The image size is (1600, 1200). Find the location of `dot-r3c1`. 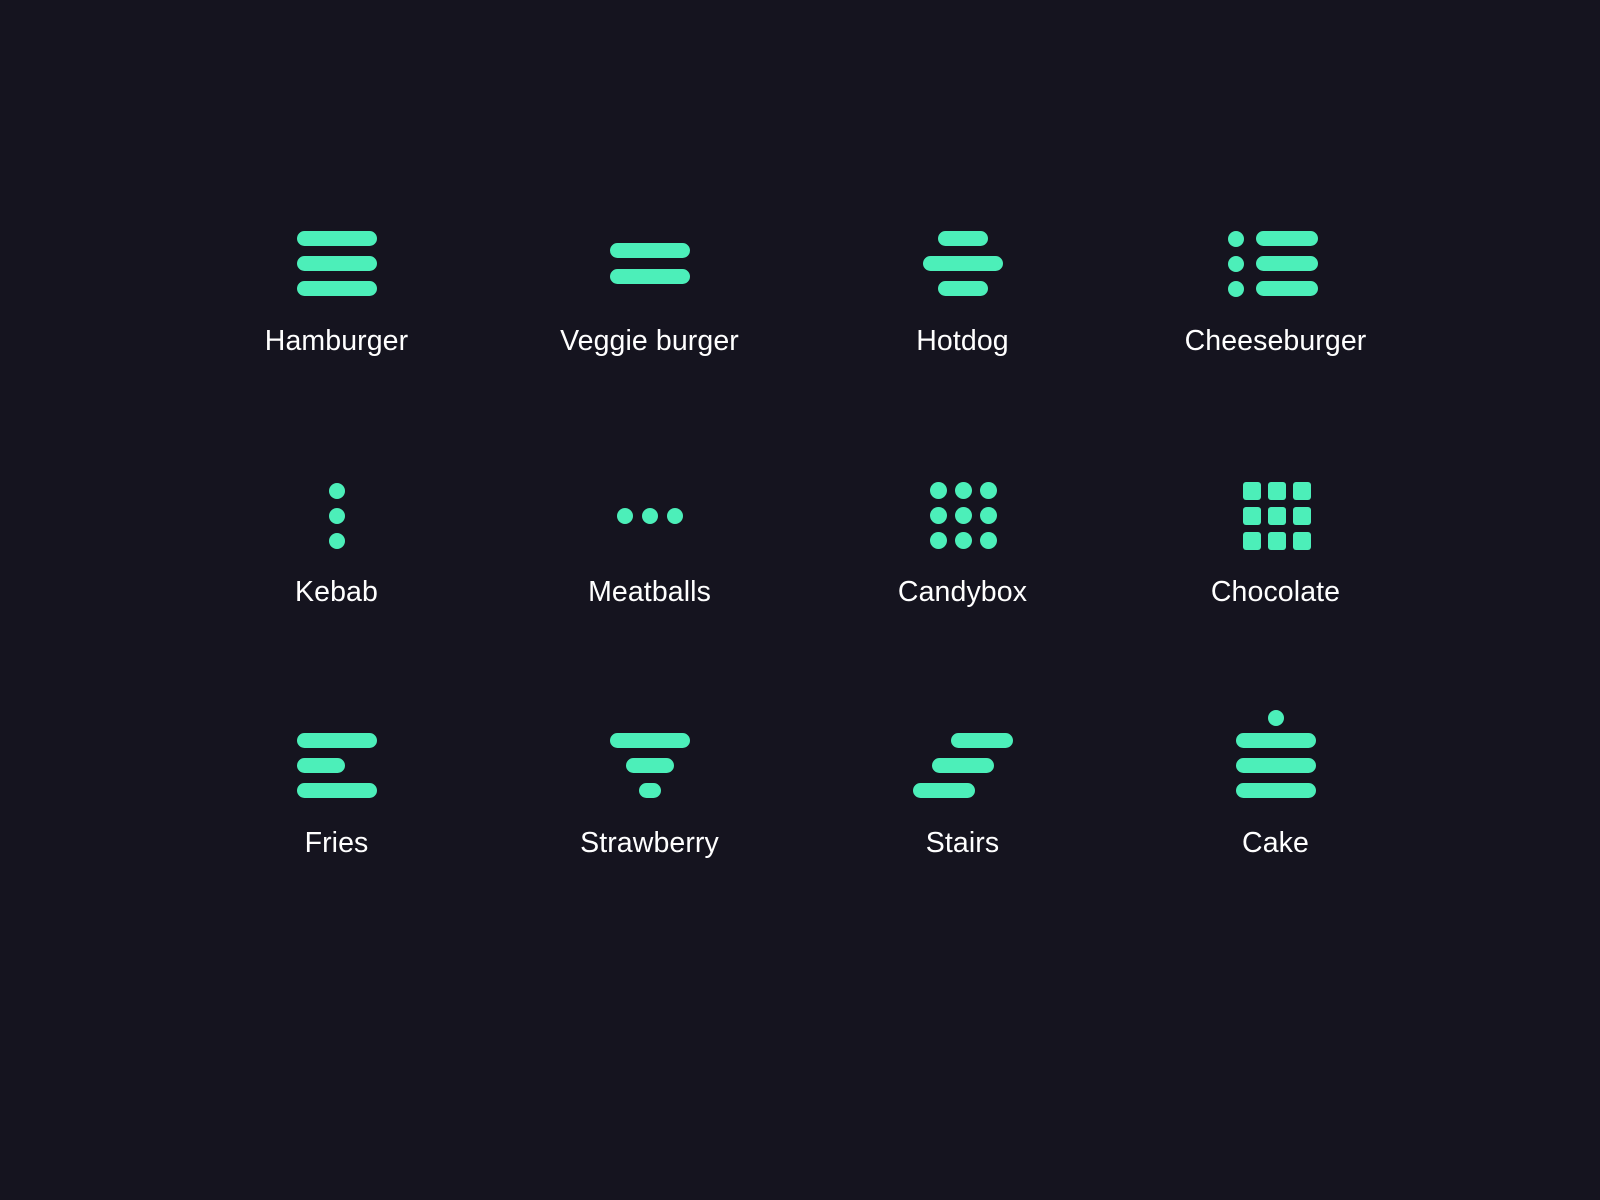

dot-r3c1 is located at coordinates (938, 540).